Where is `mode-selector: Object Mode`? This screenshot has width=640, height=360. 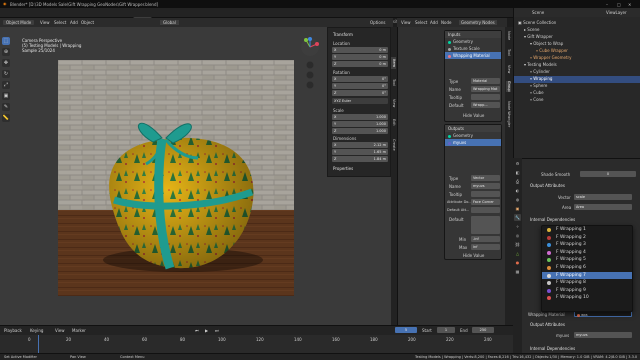 mode-selector: Object Mode is located at coordinates (19, 22).